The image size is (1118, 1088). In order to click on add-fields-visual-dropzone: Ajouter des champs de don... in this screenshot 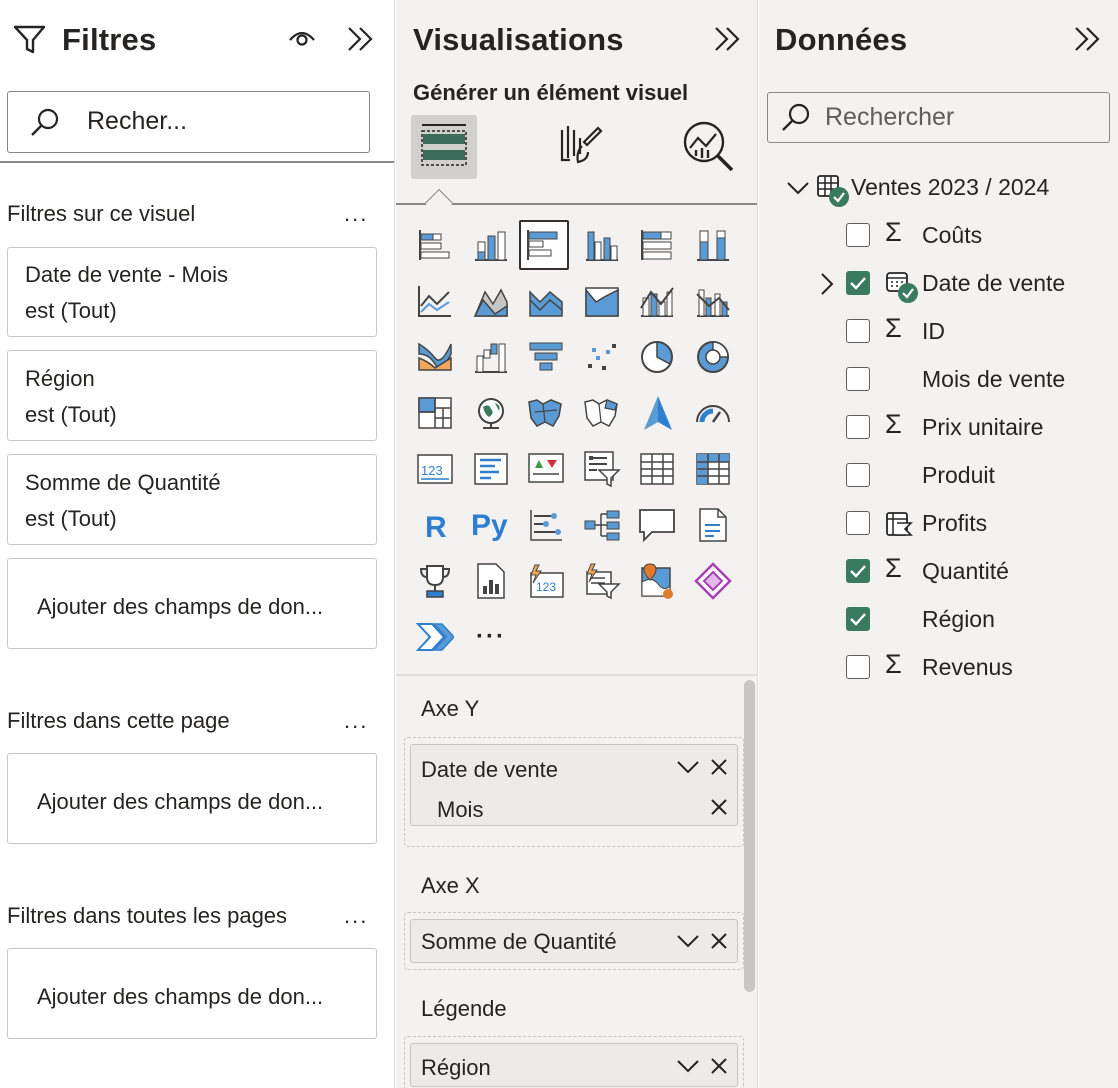, I will do `click(192, 603)`.